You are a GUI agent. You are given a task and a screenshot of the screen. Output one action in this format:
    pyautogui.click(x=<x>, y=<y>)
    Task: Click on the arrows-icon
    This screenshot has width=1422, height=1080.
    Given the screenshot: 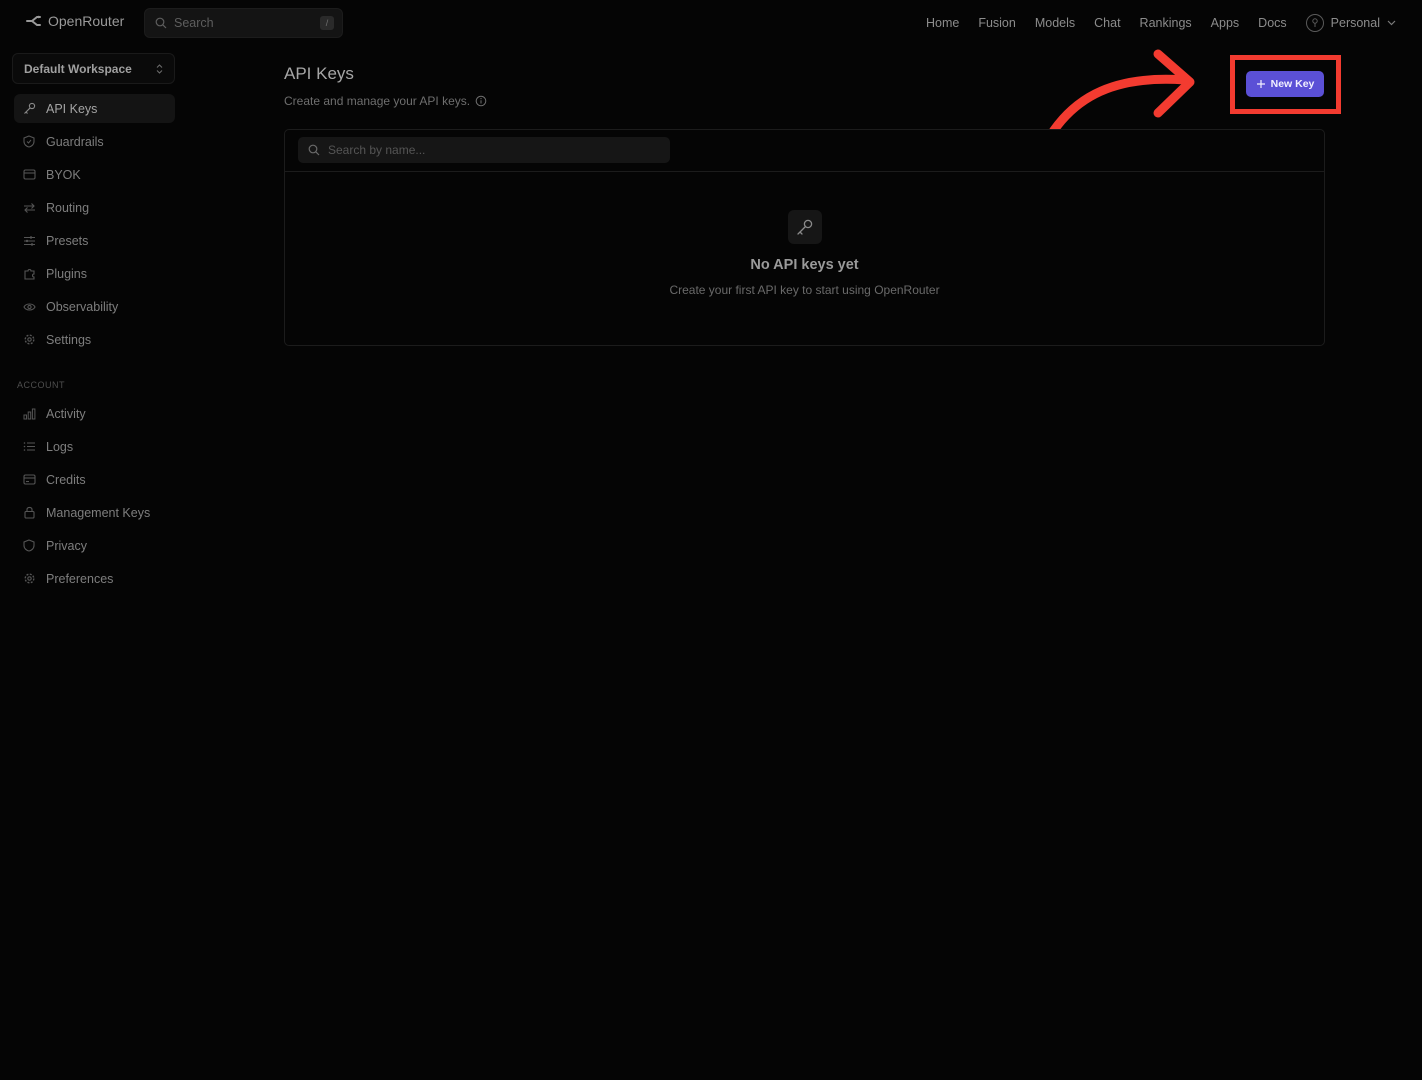 What is the action you would take?
    pyautogui.click(x=29, y=208)
    